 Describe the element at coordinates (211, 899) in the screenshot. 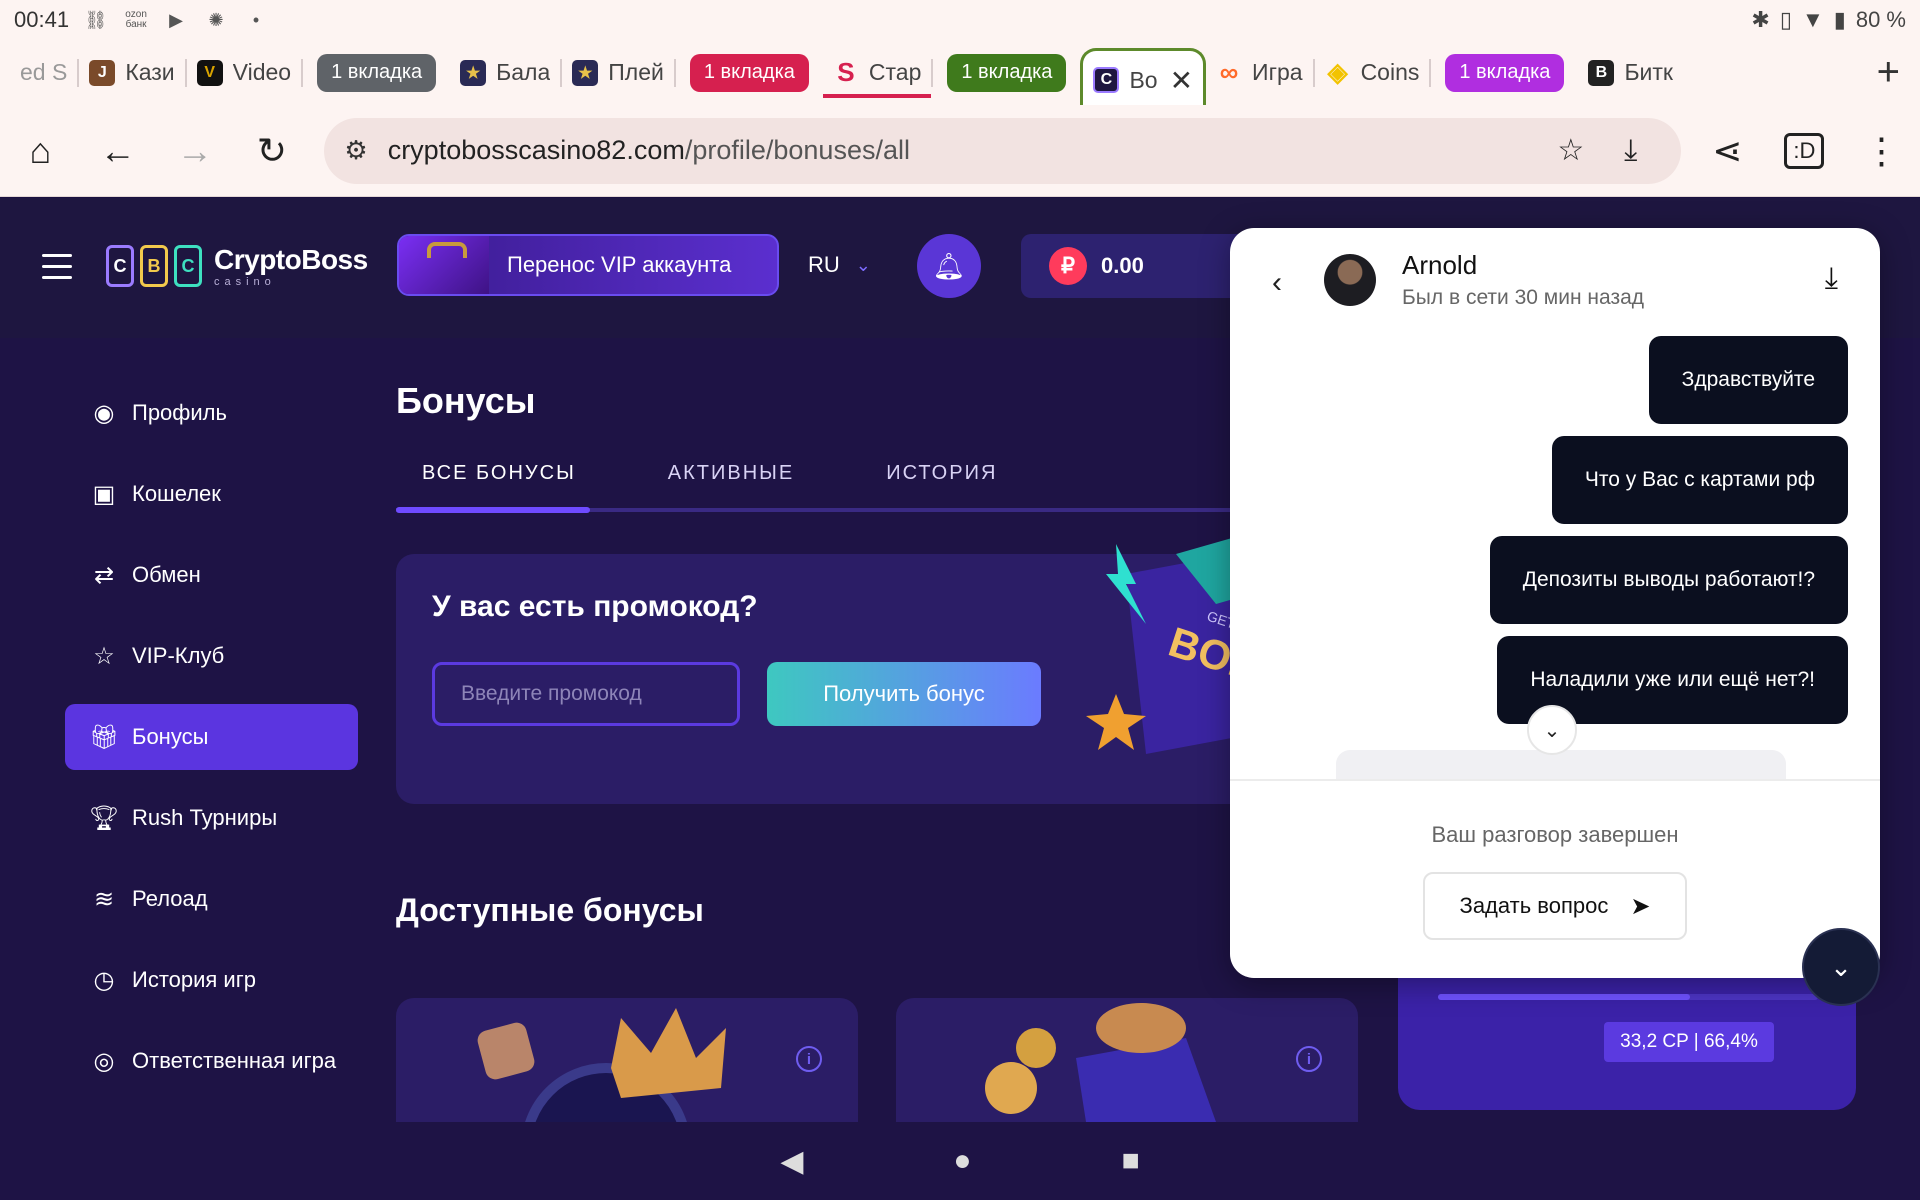

I see `sidebar-item-reload: ≋ Релоад` at that location.